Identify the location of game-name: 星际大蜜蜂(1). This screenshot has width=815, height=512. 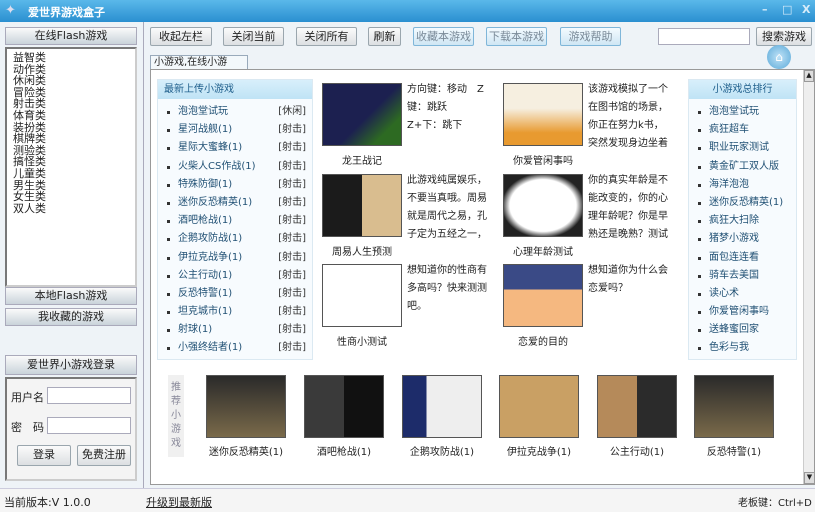
(210, 147).